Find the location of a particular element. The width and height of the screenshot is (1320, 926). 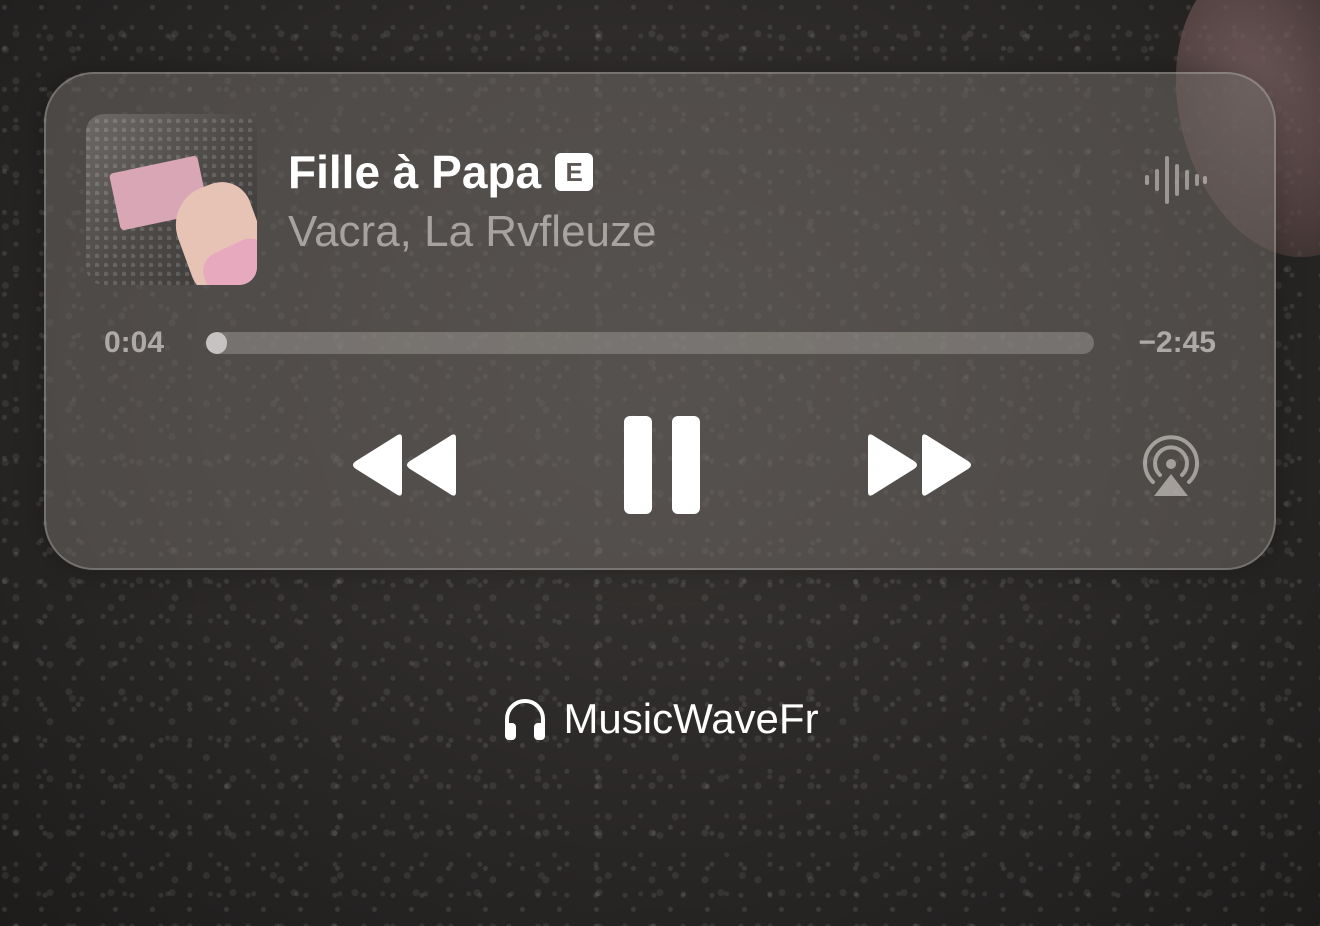

elapsed-time: 0:04 is located at coordinates (134, 342).